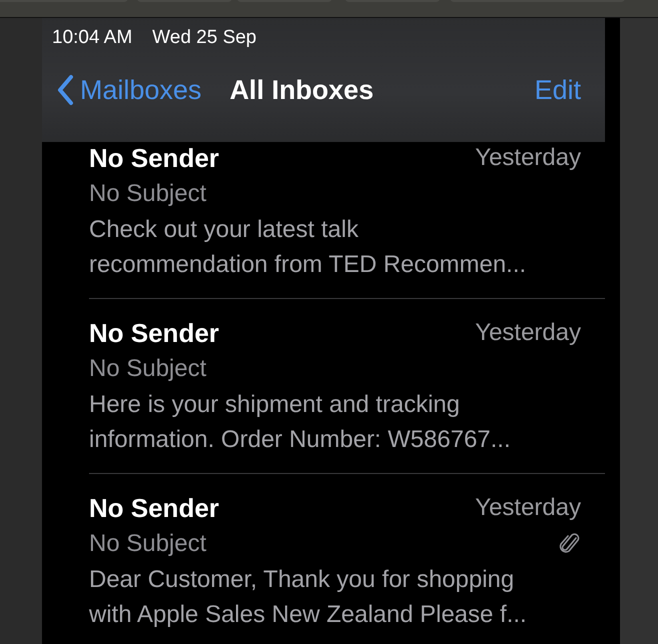 This screenshot has height=644, width=658. I want to click on status-time: 10:04 AM, so click(92, 38).